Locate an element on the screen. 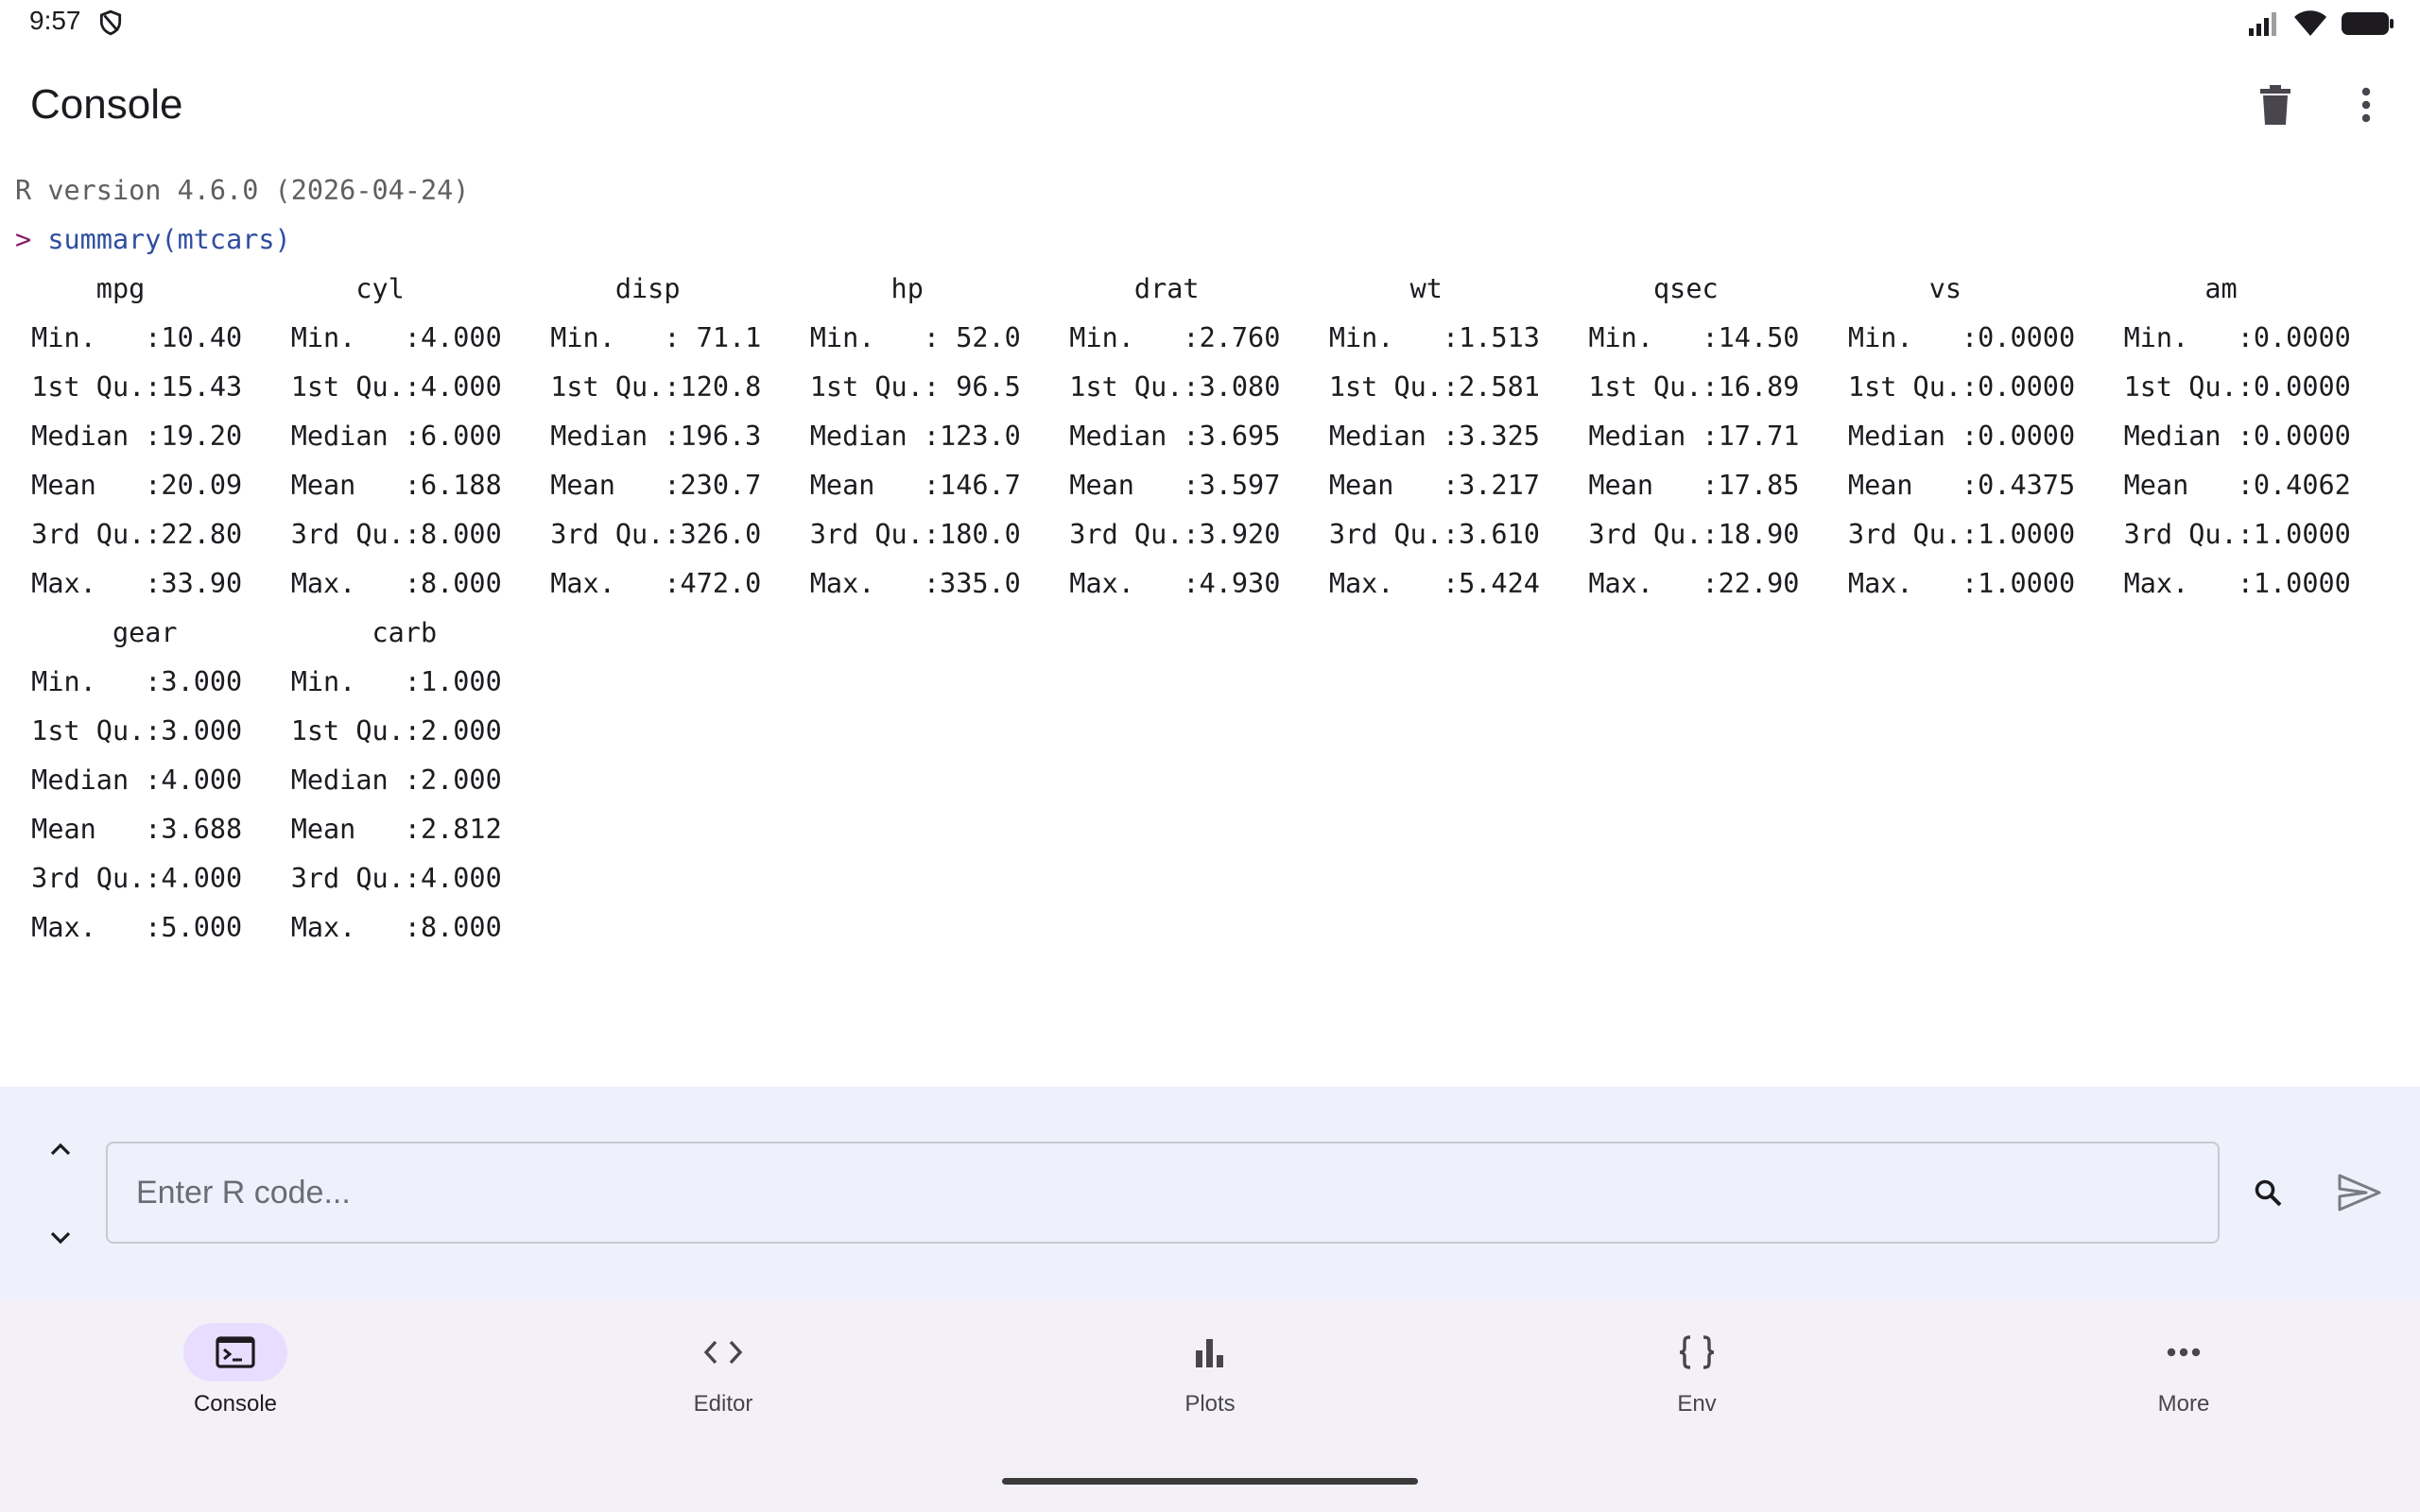 The height and width of the screenshot is (1512, 2420). output-line: Min. :3.000 Min. :1.000 is located at coordinates (275, 681).